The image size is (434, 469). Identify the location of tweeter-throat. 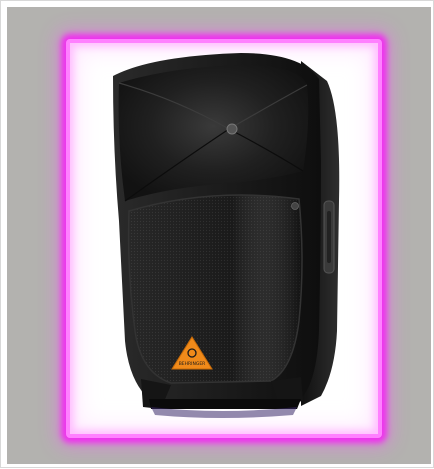
(232, 129).